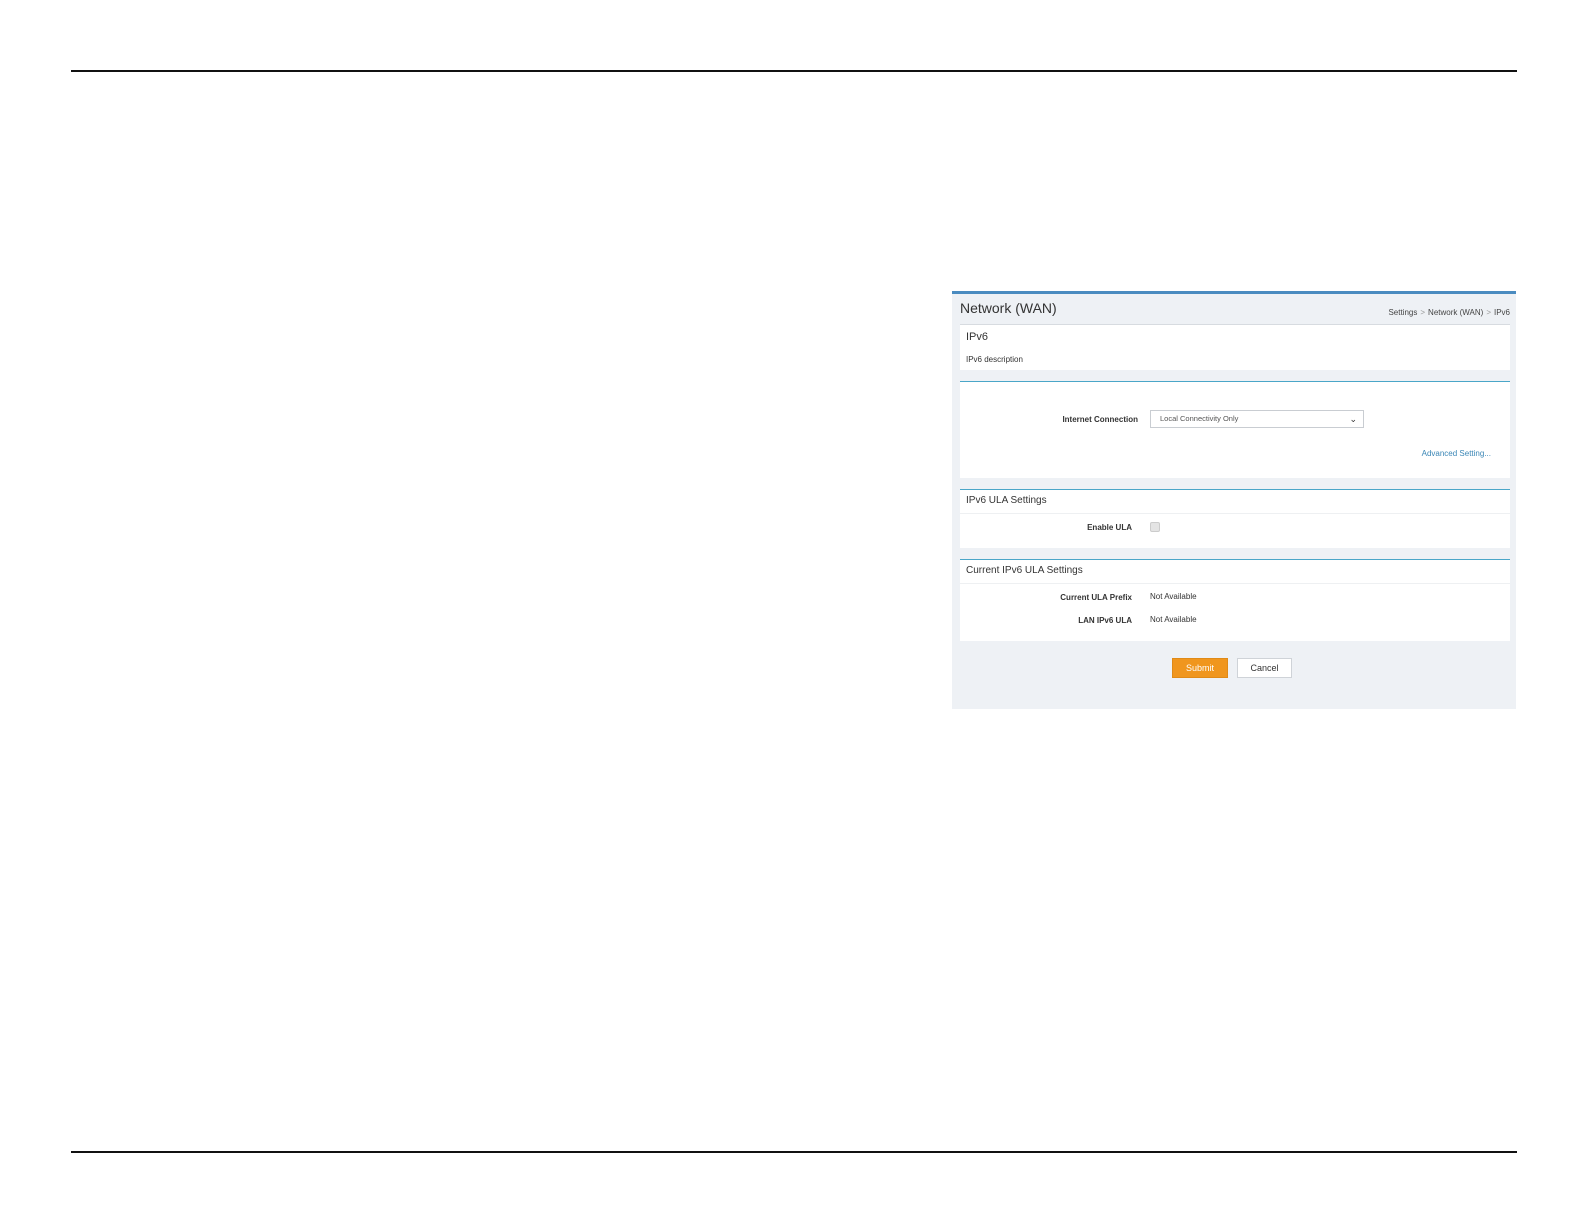 Image resolution: width=1584 pixels, height=1224 pixels. I want to click on current-ula-prefix-value: Not Available, so click(1173, 596).